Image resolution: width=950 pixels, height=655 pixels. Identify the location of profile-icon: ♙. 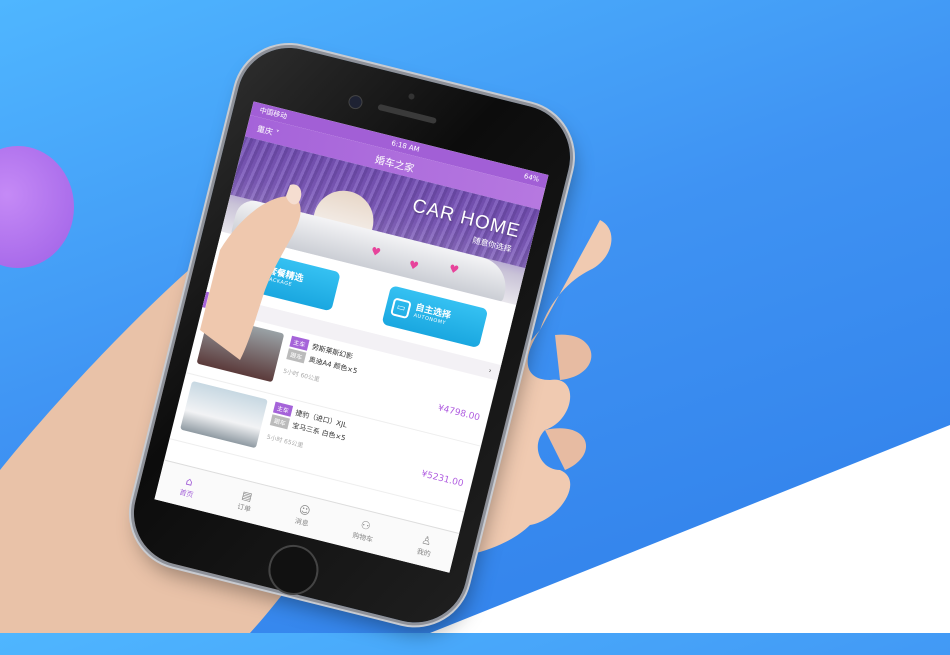
(427, 540).